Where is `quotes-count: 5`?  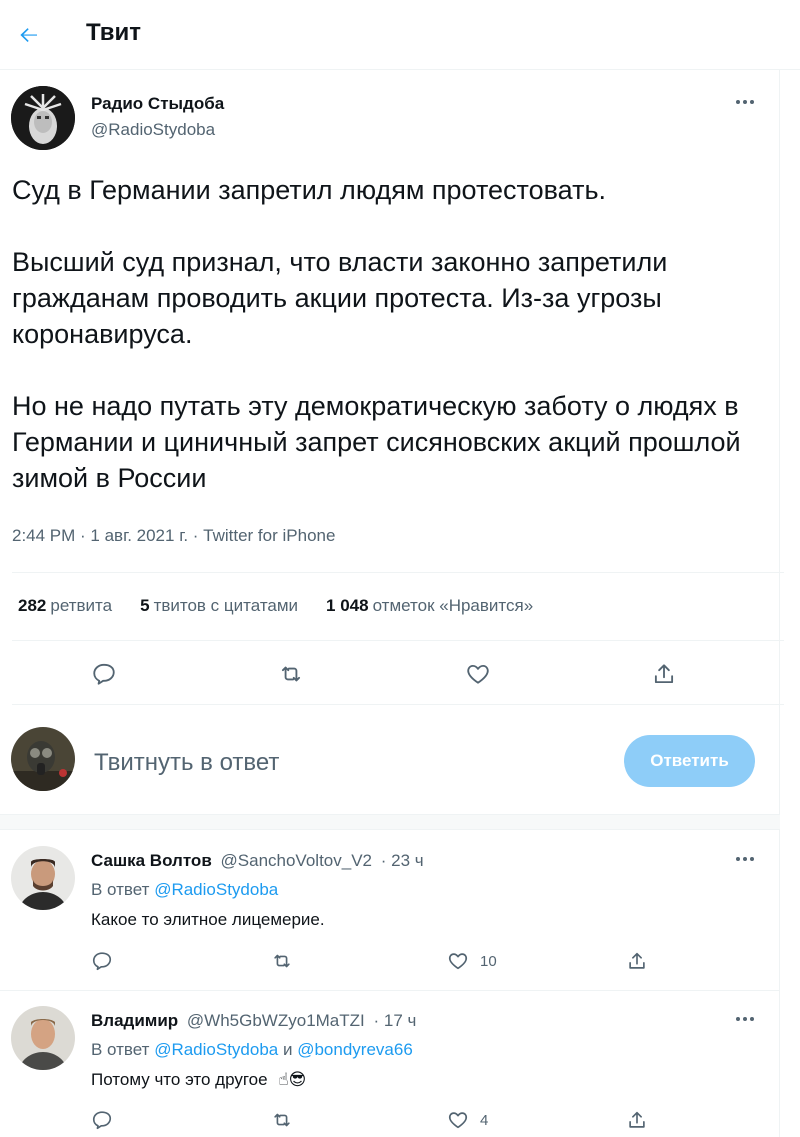
quotes-count: 5 is located at coordinates (145, 605).